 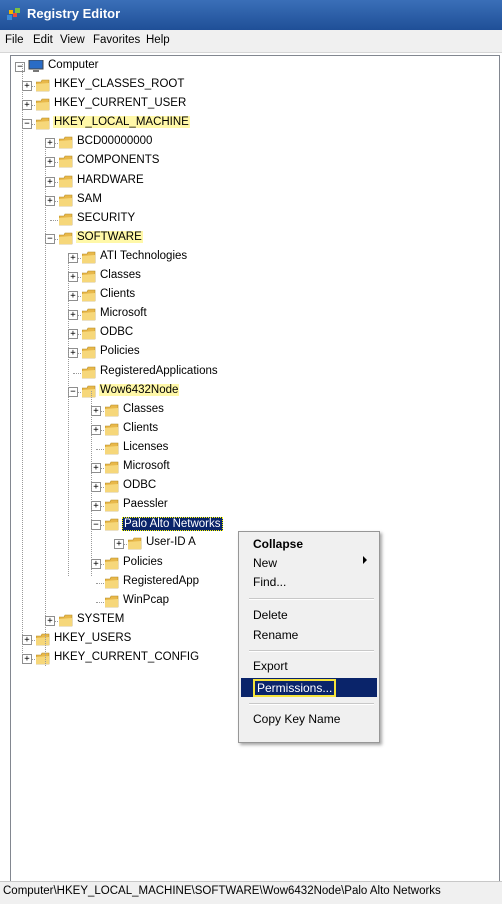 What do you see at coordinates (246, 353) in the screenshot?
I see `tree-node: + Policies` at bounding box center [246, 353].